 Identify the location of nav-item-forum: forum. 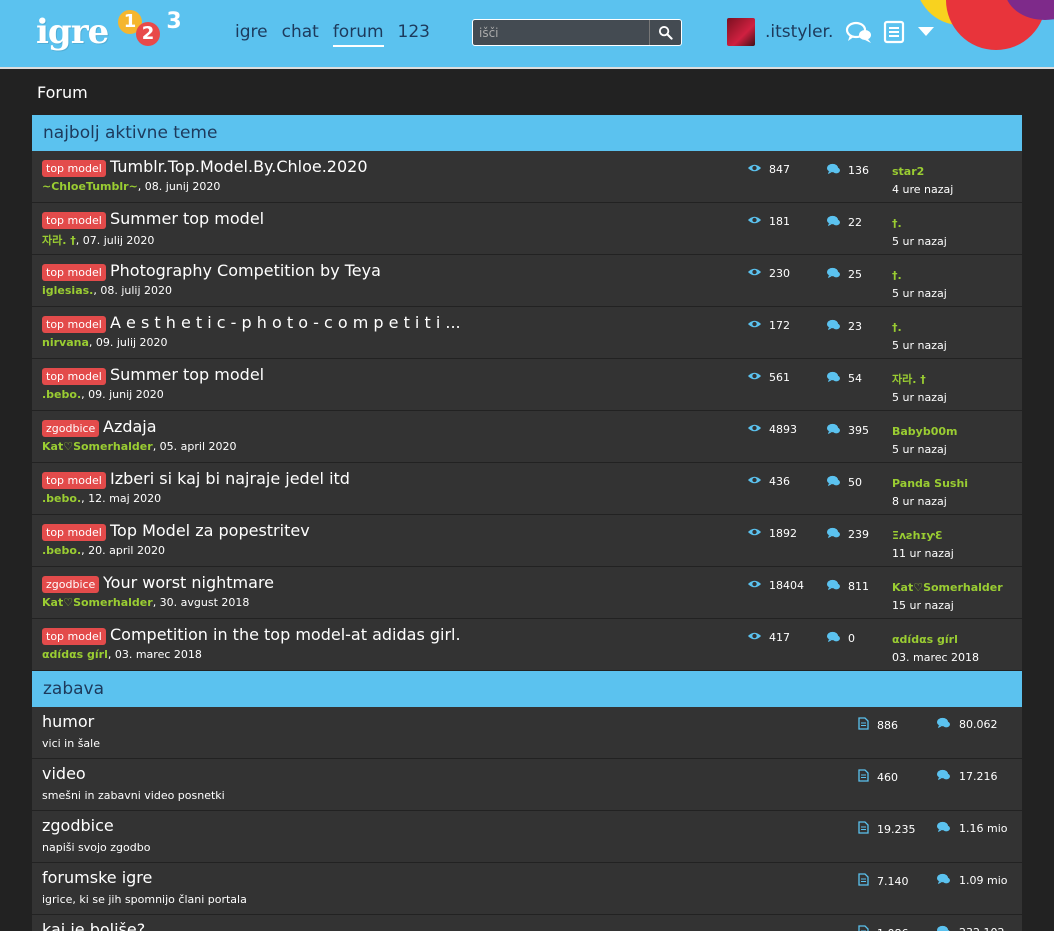
(358, 34).